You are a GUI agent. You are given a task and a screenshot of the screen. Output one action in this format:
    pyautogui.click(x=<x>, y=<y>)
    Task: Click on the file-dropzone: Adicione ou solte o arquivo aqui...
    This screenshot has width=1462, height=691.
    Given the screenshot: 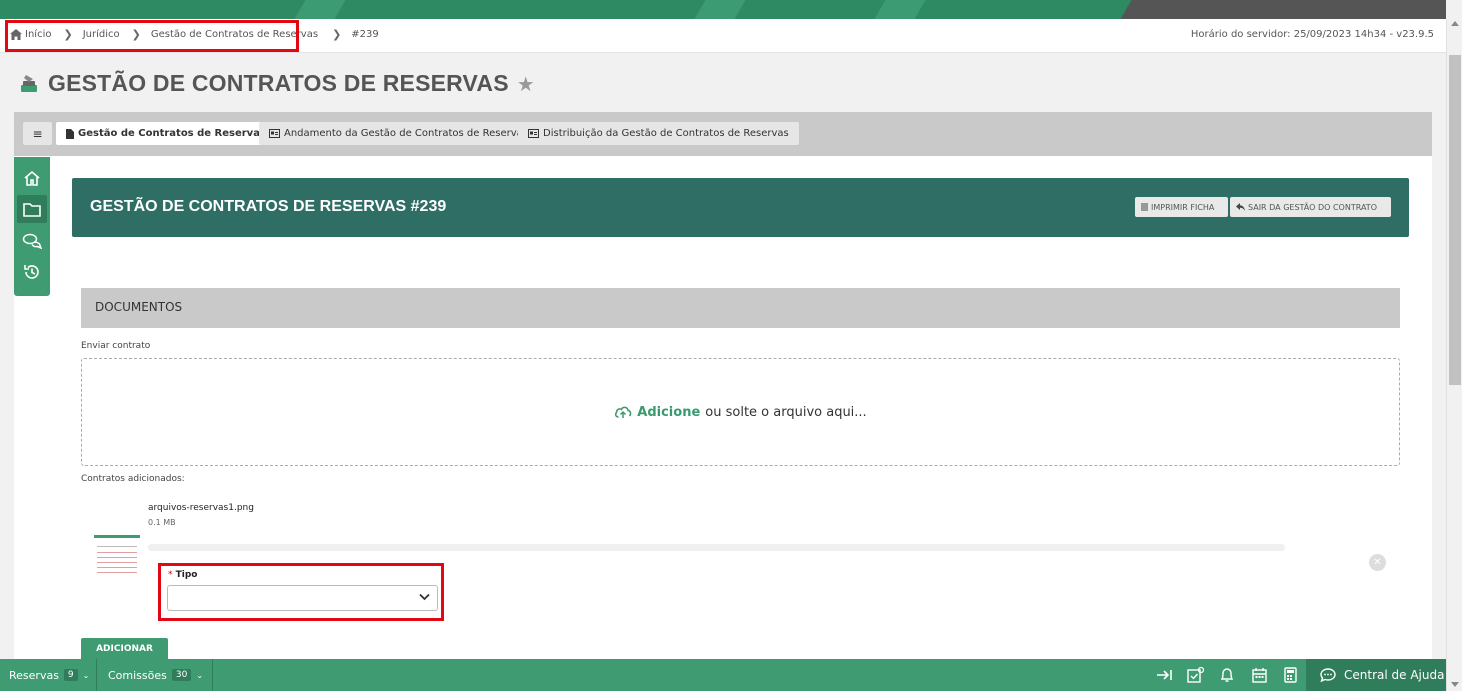 What is the action you would take?
    pyautogui.click(x=740, y=412)
    